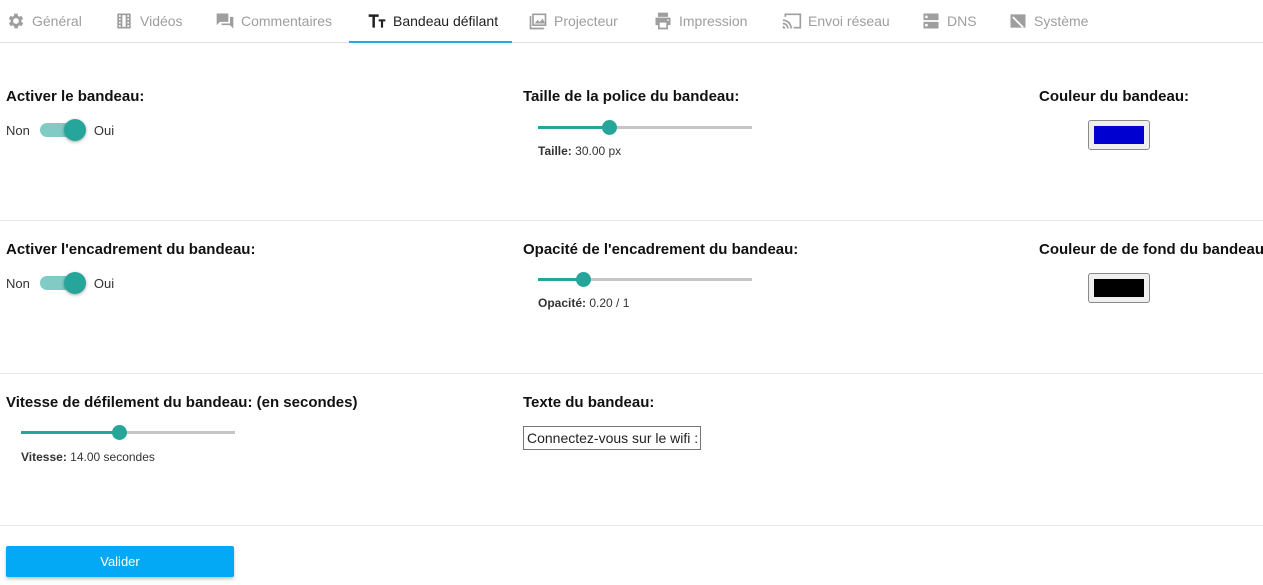 The width and height of the screenshot is (1263, 585). What do you see at coordinates (112, 457) in the screenshot?
I see `caption-value: 14.00 secondes` at bounding box center [112, 457].